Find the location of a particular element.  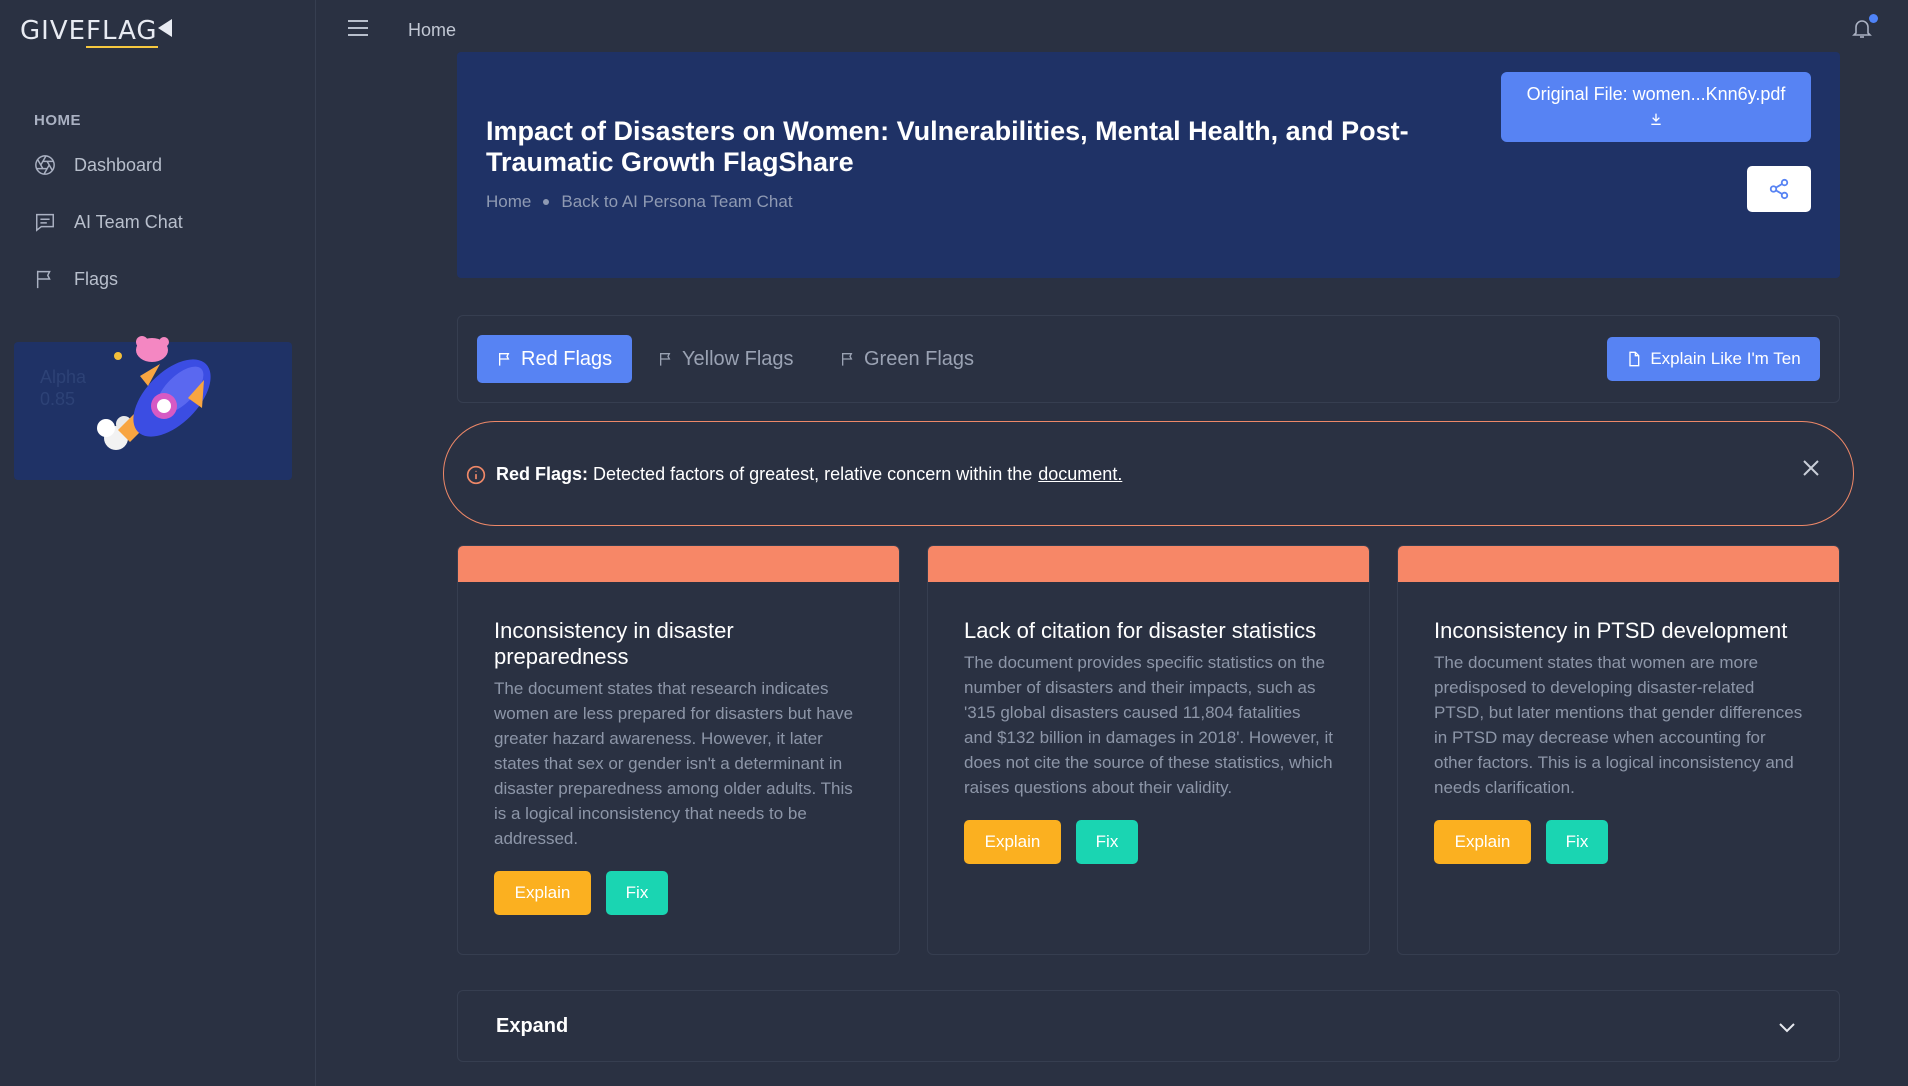

flag-card-title: Inconsistency in PTSD development is located at coordinates (1611, 630).